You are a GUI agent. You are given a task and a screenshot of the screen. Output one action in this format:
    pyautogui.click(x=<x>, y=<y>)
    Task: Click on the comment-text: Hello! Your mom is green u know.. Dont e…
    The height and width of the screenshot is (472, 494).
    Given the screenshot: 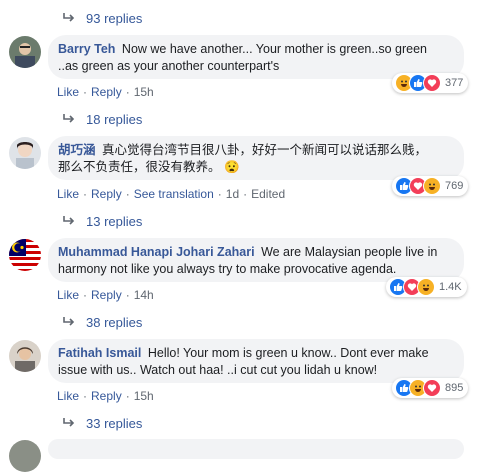 What is the action you would take?
    pyautogui.click(x=288, y=353)
    